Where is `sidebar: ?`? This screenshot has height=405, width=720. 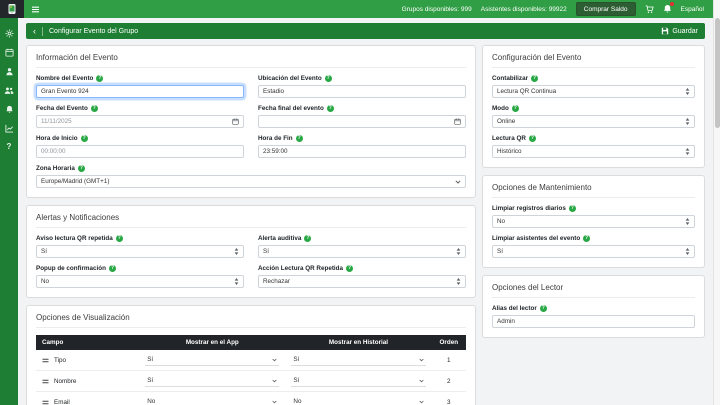
sidebar: ? is located at coordinates (9, 211).